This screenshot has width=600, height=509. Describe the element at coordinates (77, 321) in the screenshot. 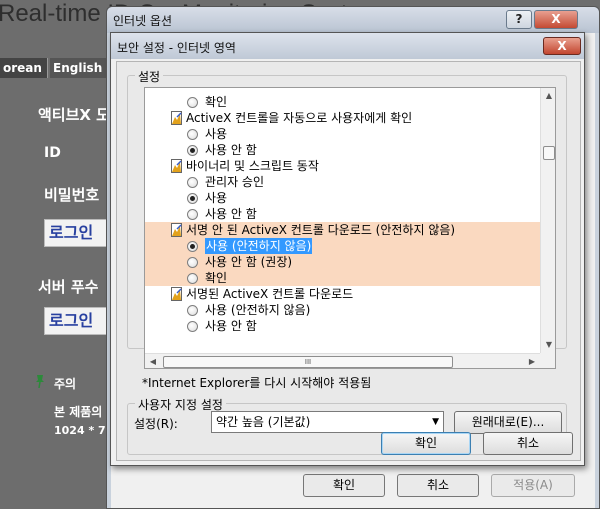

I see `server-login-button: 로그인` at that location.